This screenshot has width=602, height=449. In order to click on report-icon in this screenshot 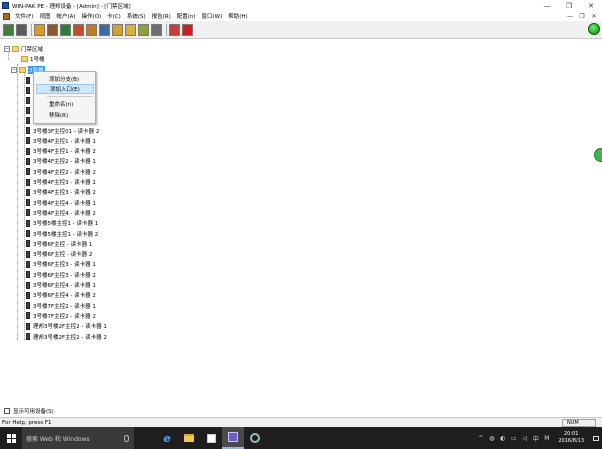, I will do `click(104, 29)`.